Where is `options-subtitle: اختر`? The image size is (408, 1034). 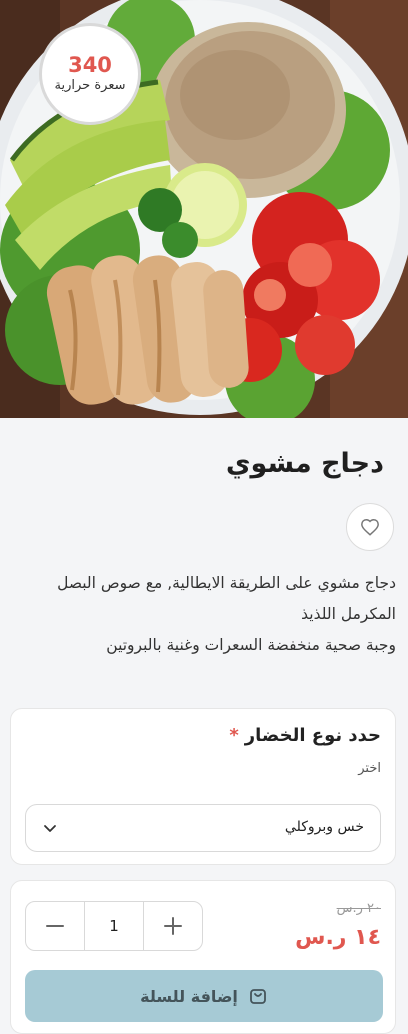
options-subtitle: اختر is located at coordinates (369, 768).